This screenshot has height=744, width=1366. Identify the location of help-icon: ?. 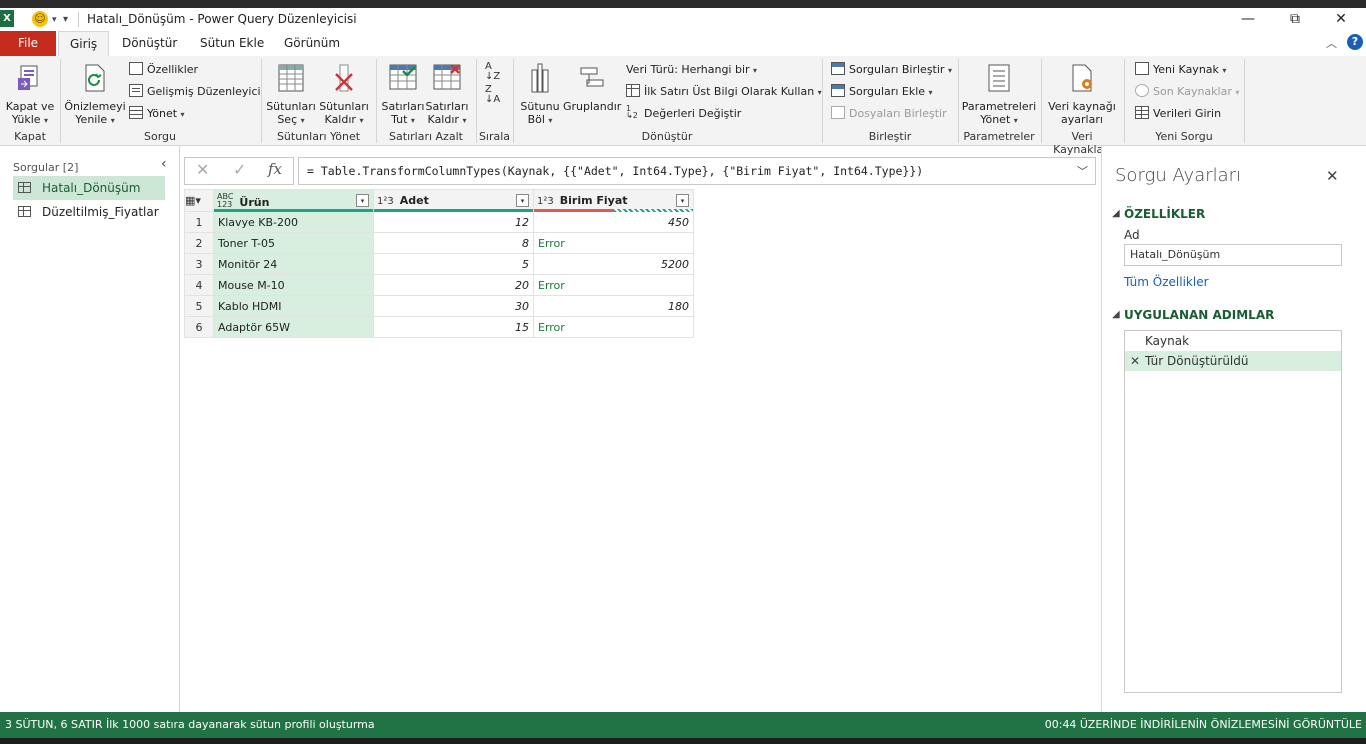
(1355, 42).